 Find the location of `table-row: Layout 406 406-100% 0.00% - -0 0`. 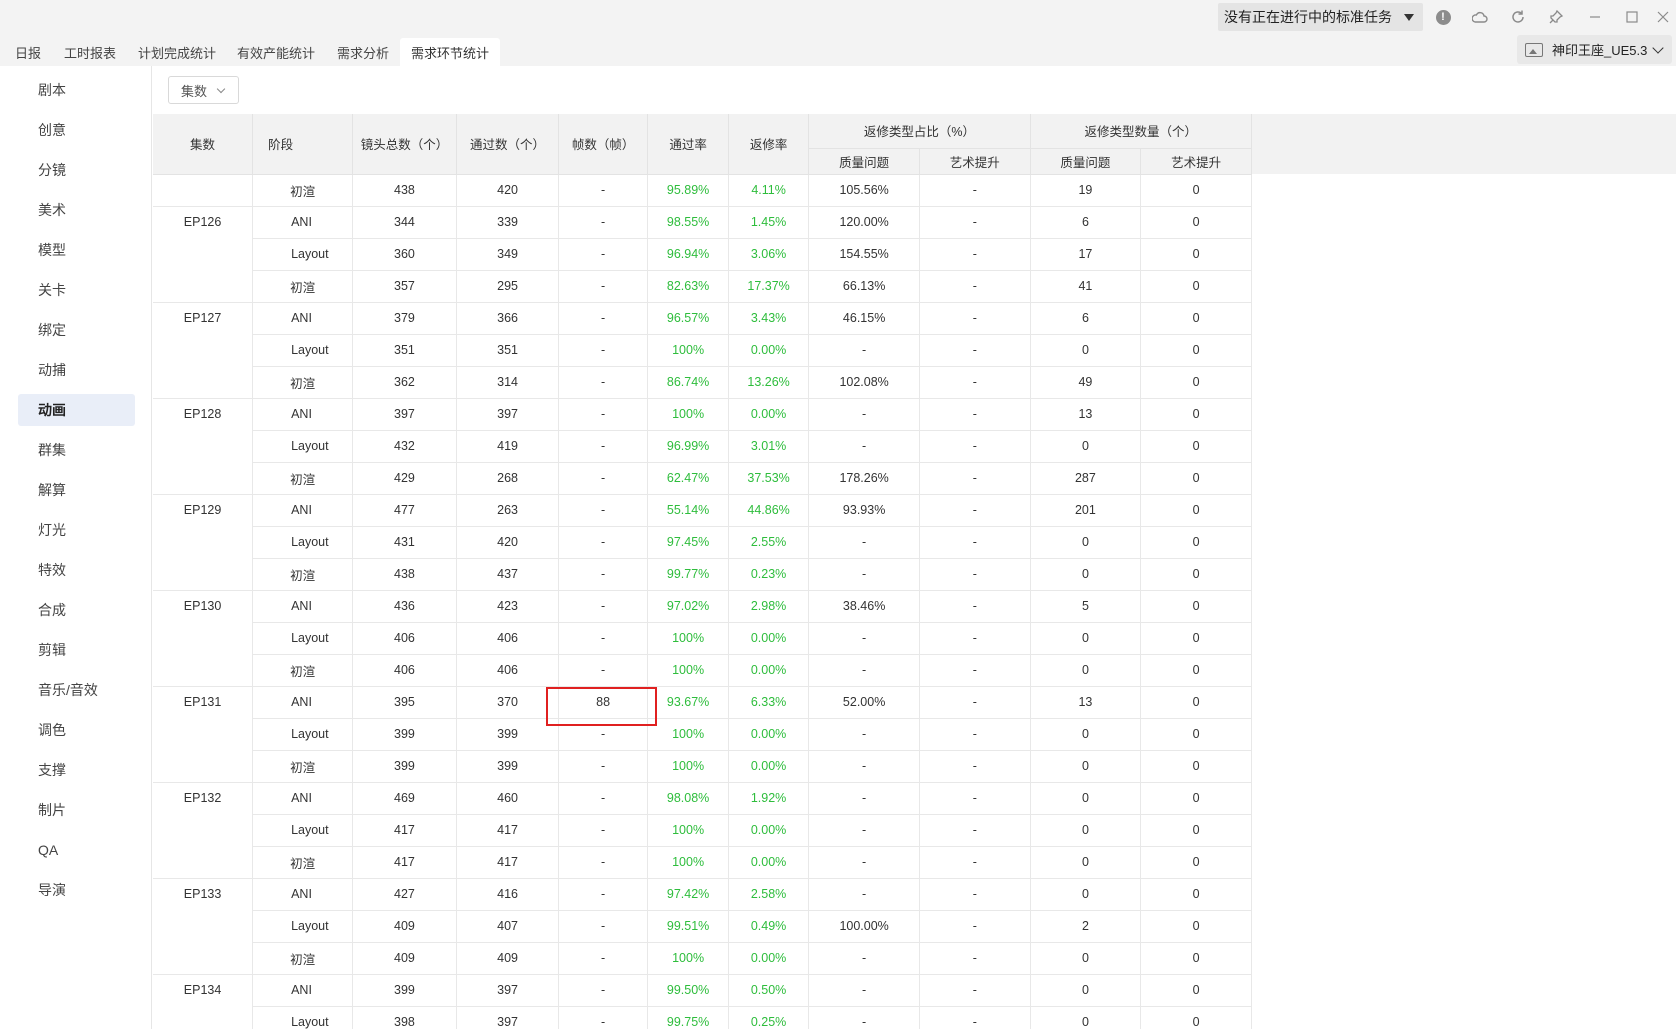

table-row: Layout 406 406-100% 0.00% - -0 0 is located at coordinates (702, 638).